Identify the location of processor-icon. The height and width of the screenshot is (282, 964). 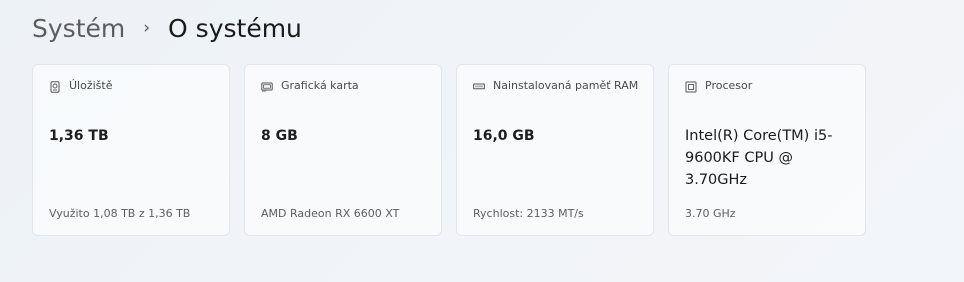
(691, 87).